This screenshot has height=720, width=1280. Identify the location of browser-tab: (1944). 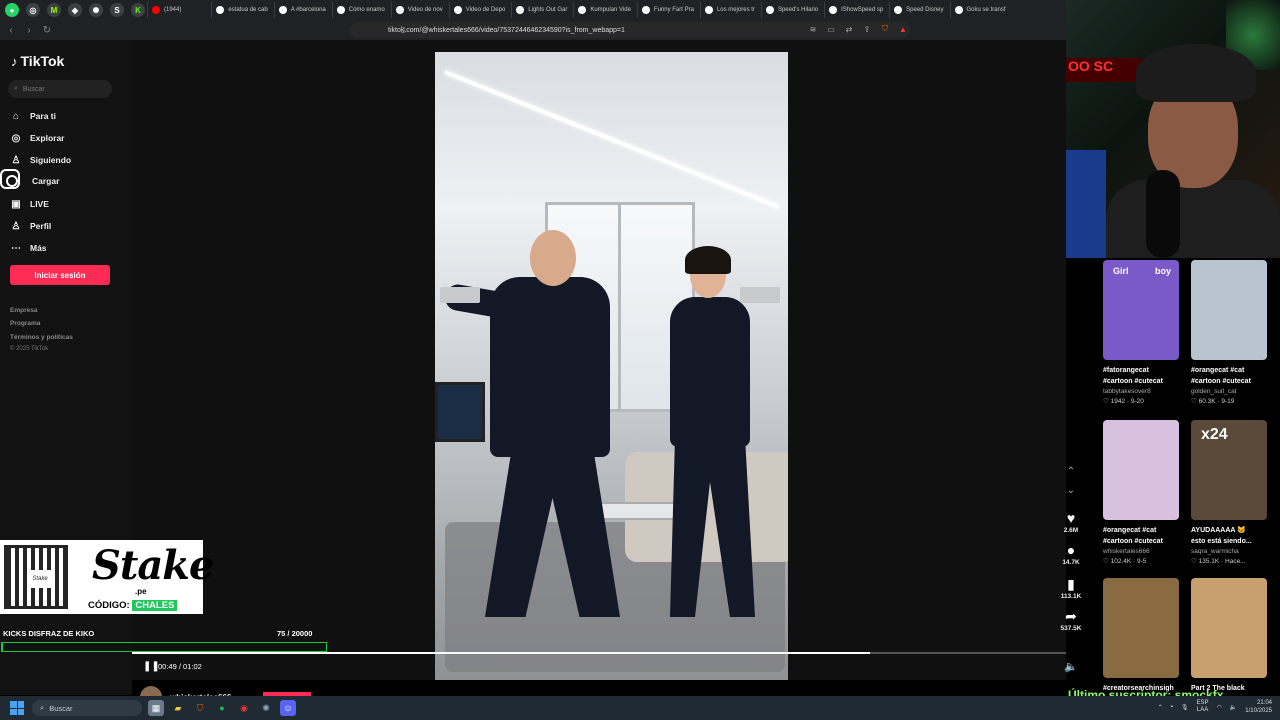
(167, 10).